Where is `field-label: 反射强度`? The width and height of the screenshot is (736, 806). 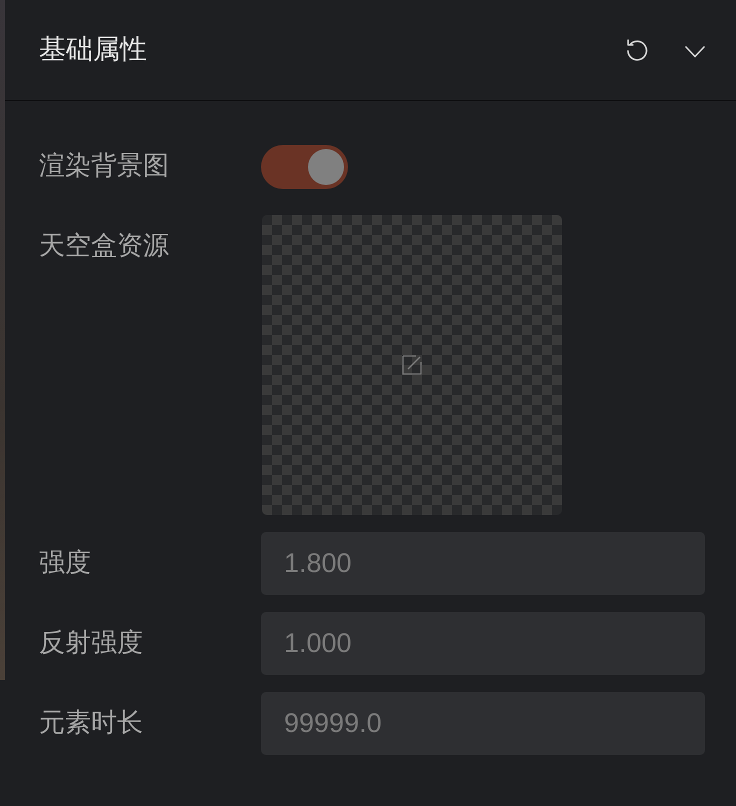
field-label: 反射强度 is located at coordinates (91, 643).